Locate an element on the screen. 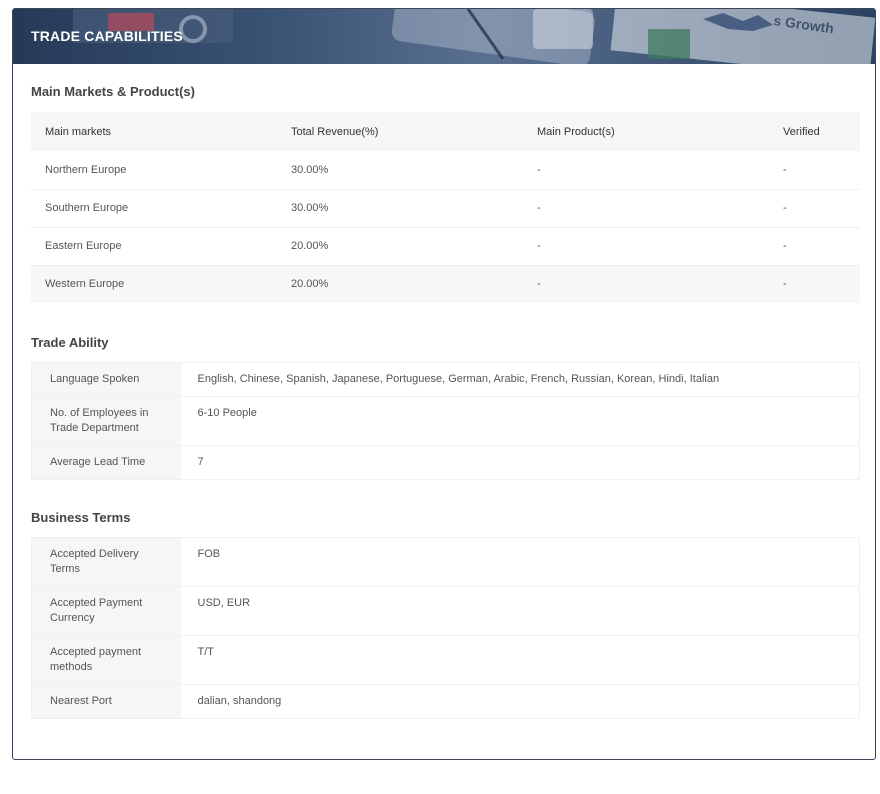 This screenshot has width=880, height=794. table-row: Northern Europe 30.00% - - is located at coordinates (445, 170).